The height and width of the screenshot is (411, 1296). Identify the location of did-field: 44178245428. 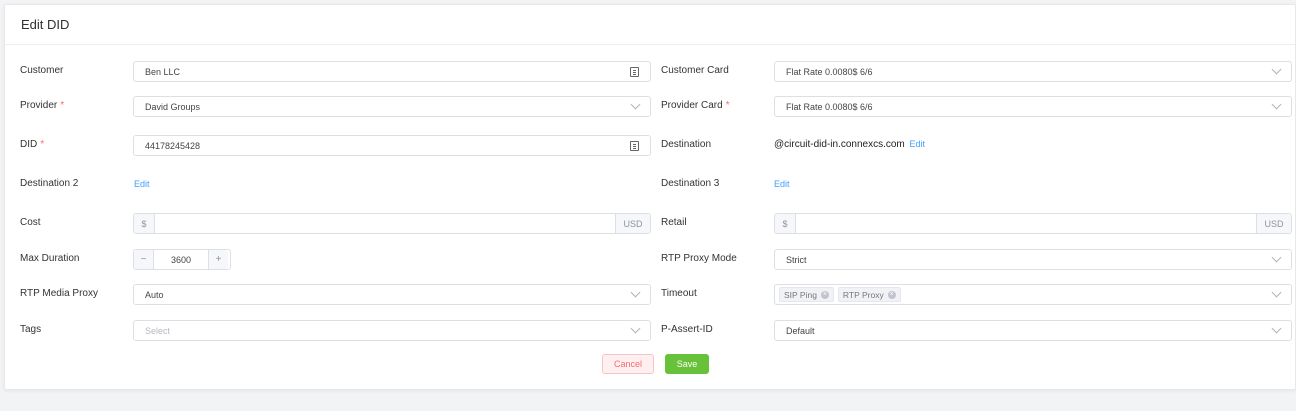
(392, 145).